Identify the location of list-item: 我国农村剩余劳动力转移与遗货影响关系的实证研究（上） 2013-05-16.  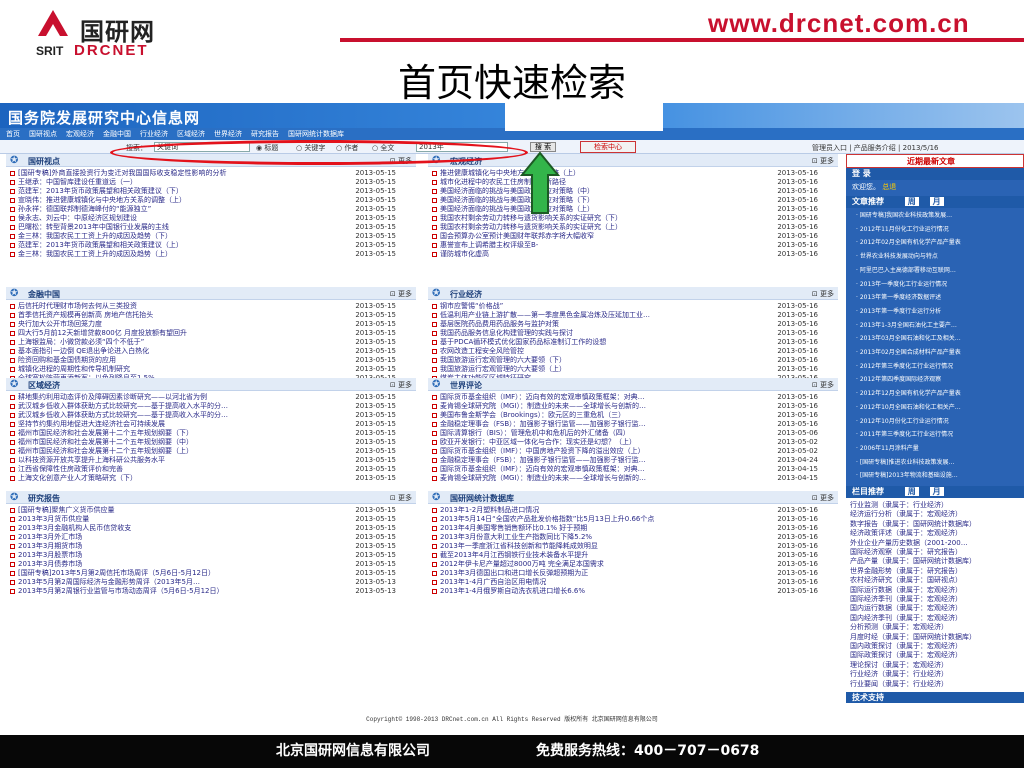
(633, 227).